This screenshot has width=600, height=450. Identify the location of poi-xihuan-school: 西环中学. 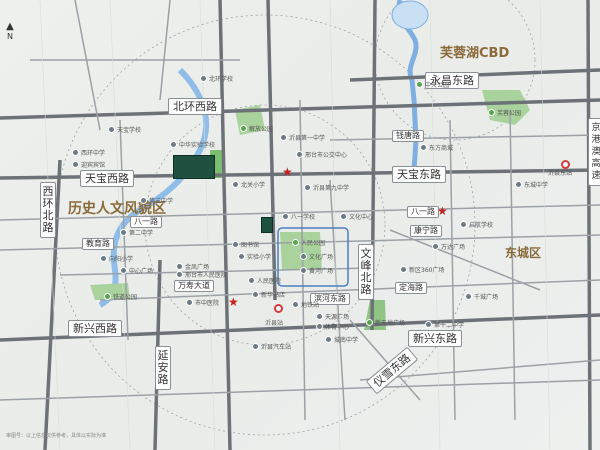
(88, 152).